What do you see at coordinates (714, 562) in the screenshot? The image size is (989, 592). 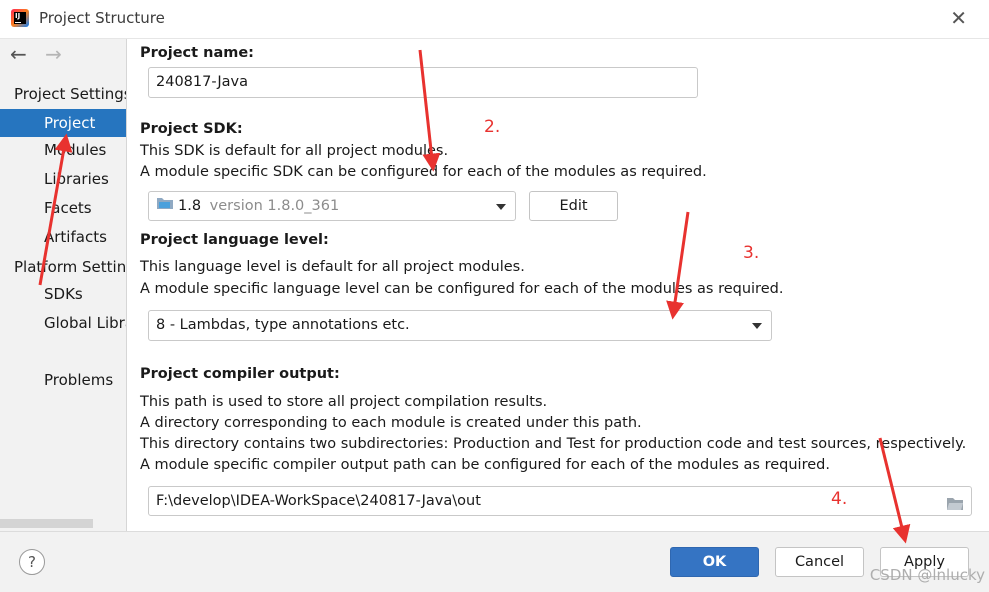 I see `ok-button: OK` at bounding box center [714, 562].